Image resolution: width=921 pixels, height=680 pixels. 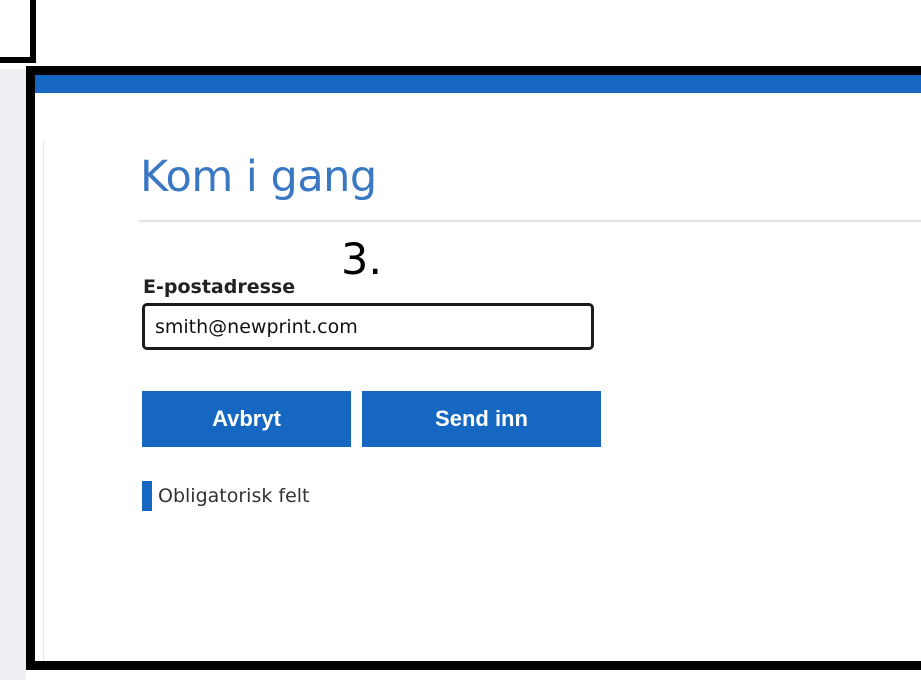 What do you see at coordinates (234, 496) in the screenshot?
I see `required-field-text: Obligatorisk felt` at bounding box center [234, 496].